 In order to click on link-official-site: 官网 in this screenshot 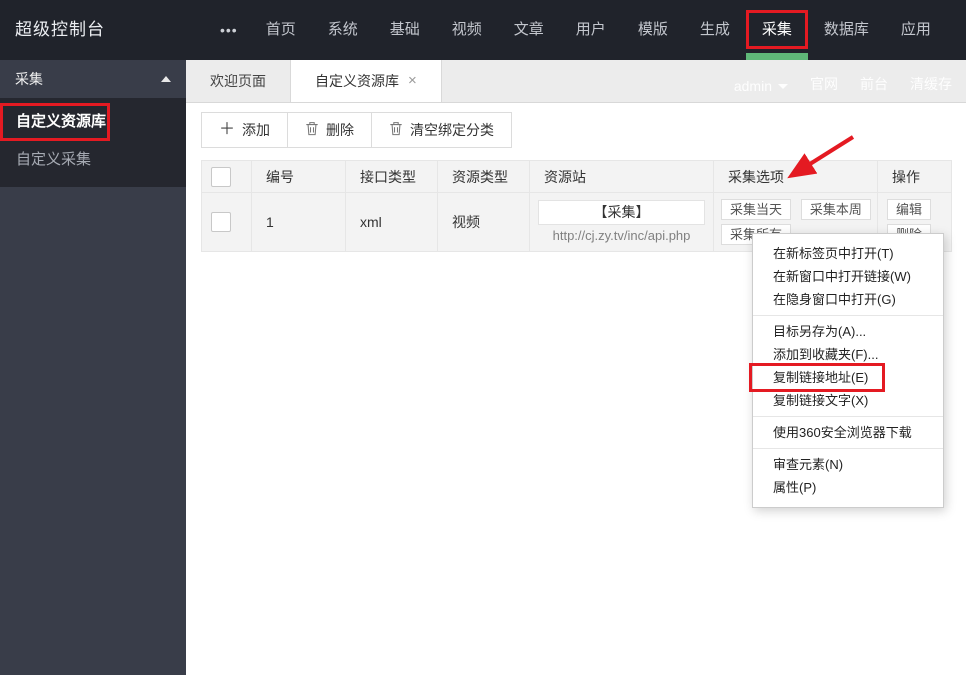, I will do `click(824, 84)`.